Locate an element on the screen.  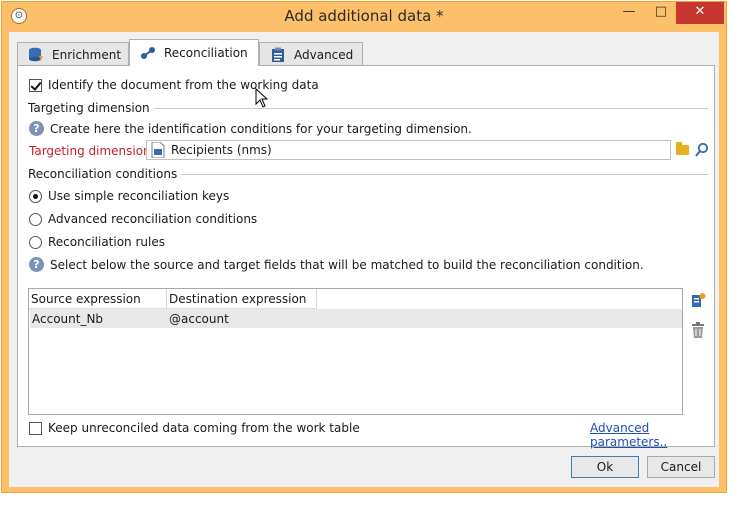
database-icon is located at coordinates (36, 55).